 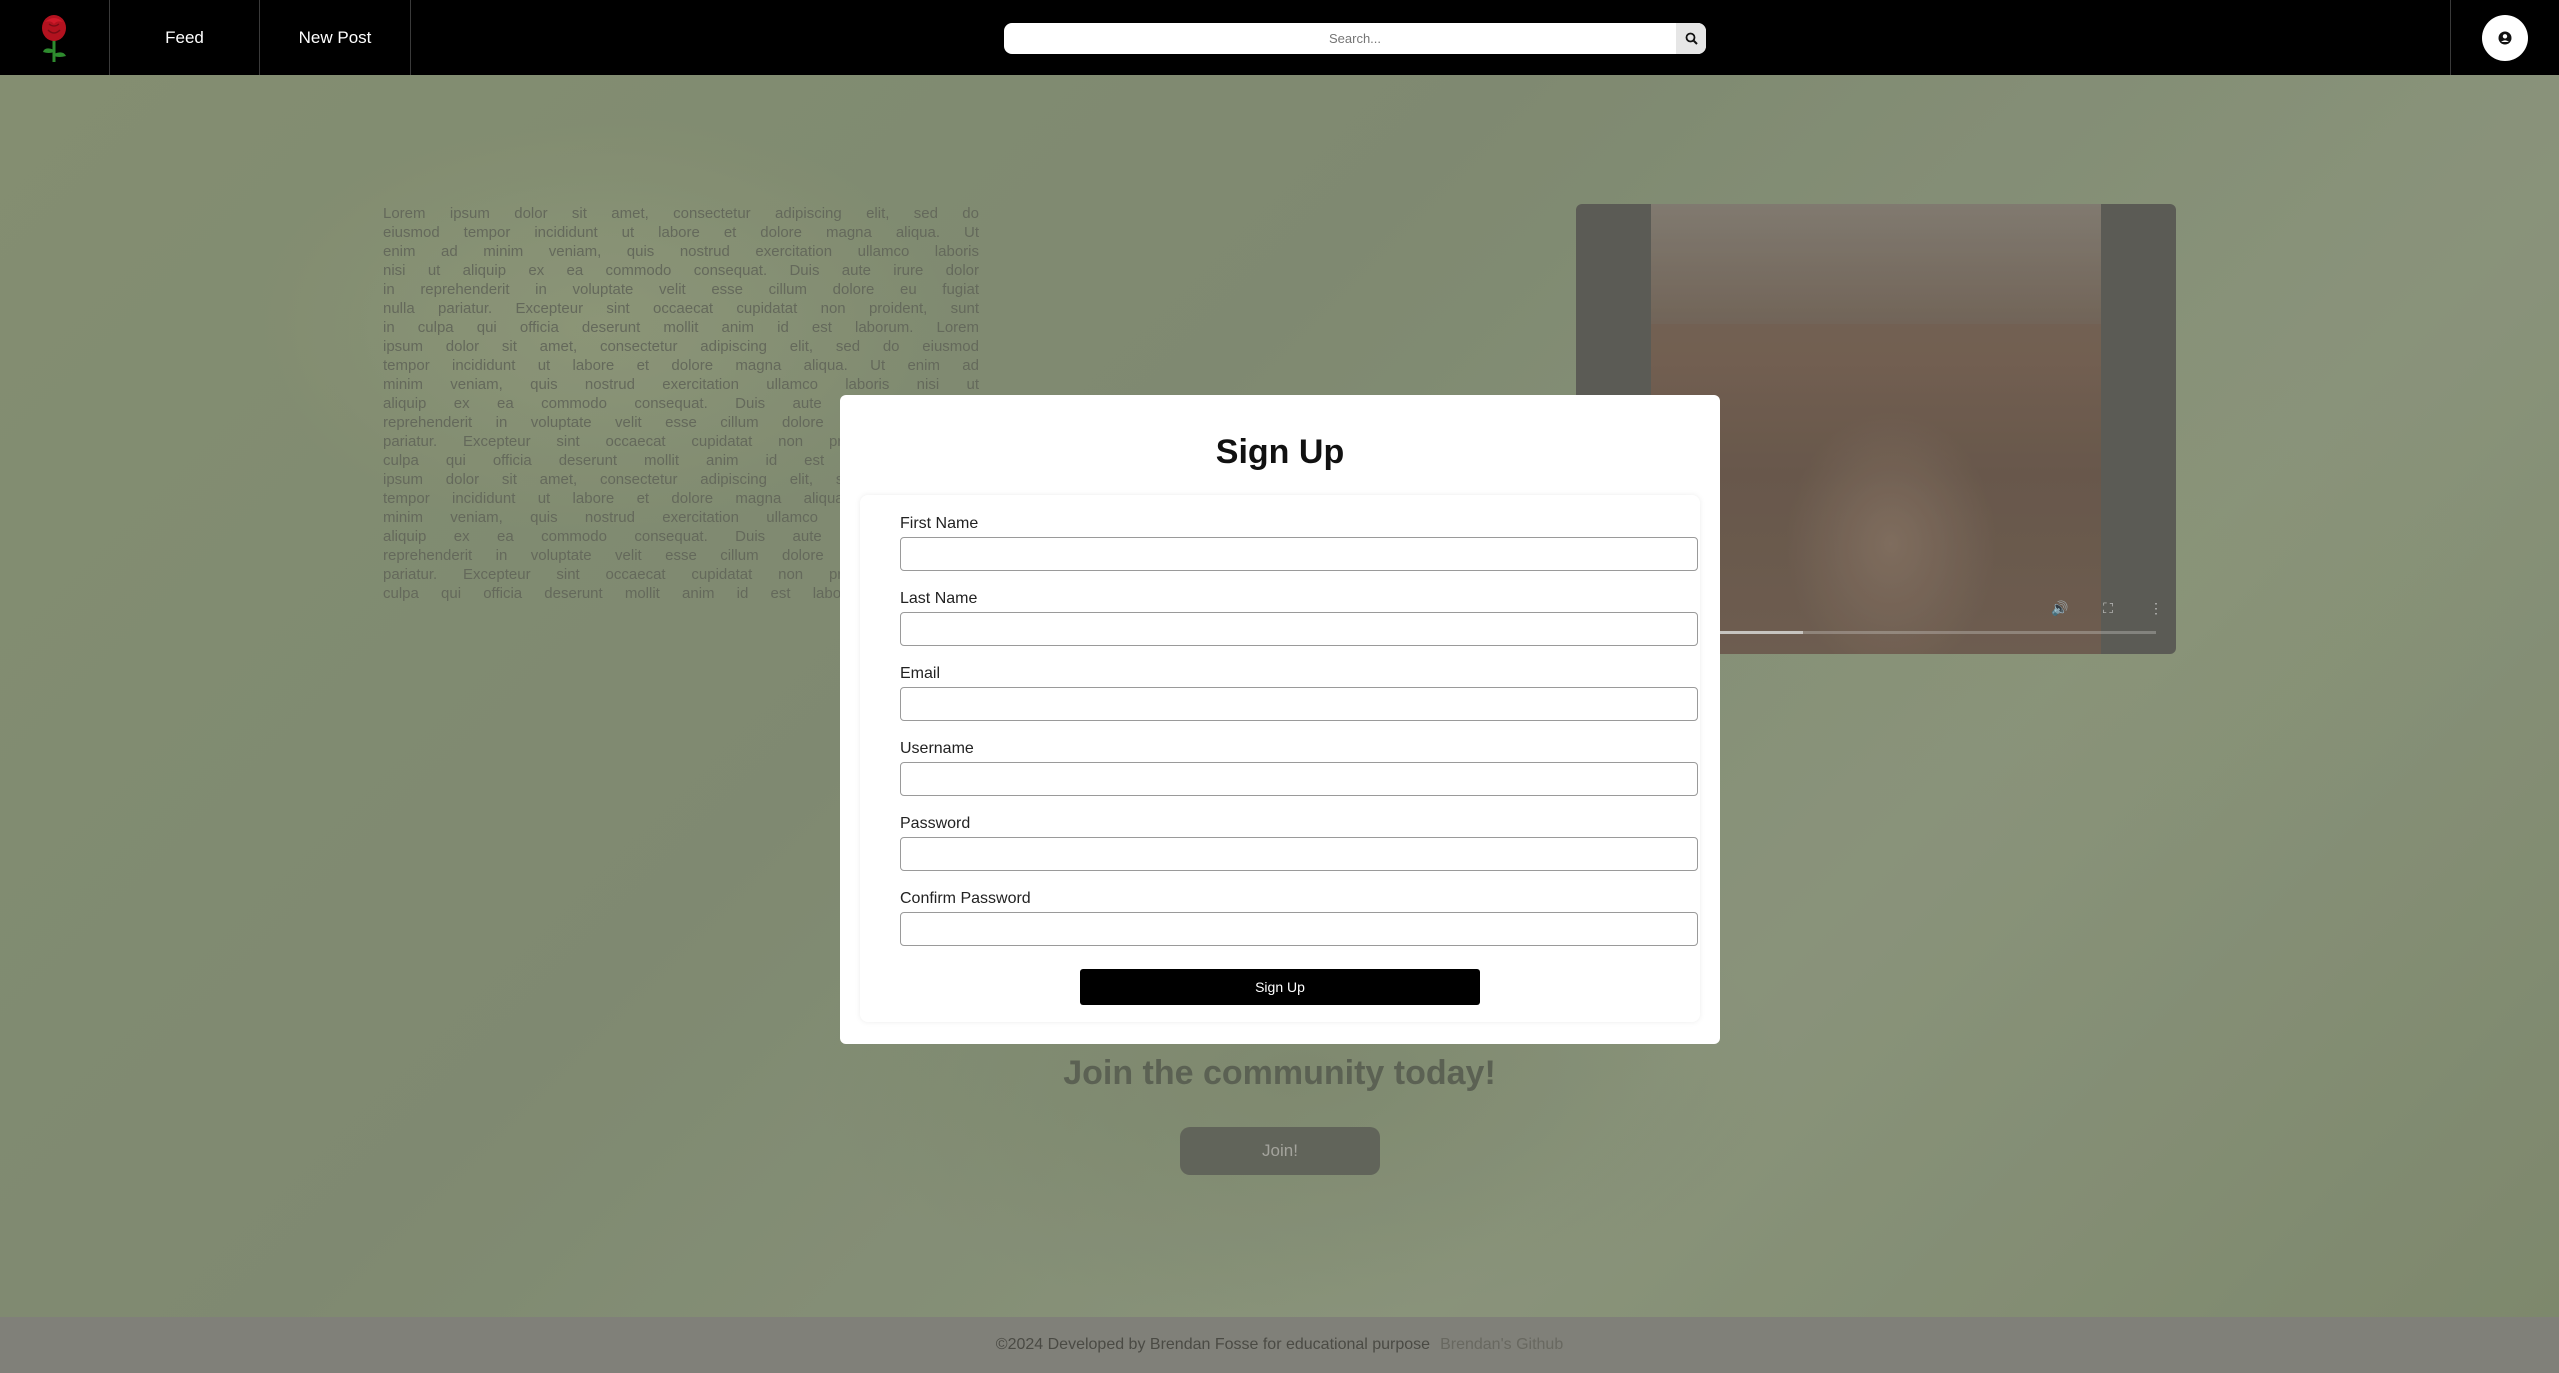 I want to click on password-label: Password, so click(x=935, y=823).